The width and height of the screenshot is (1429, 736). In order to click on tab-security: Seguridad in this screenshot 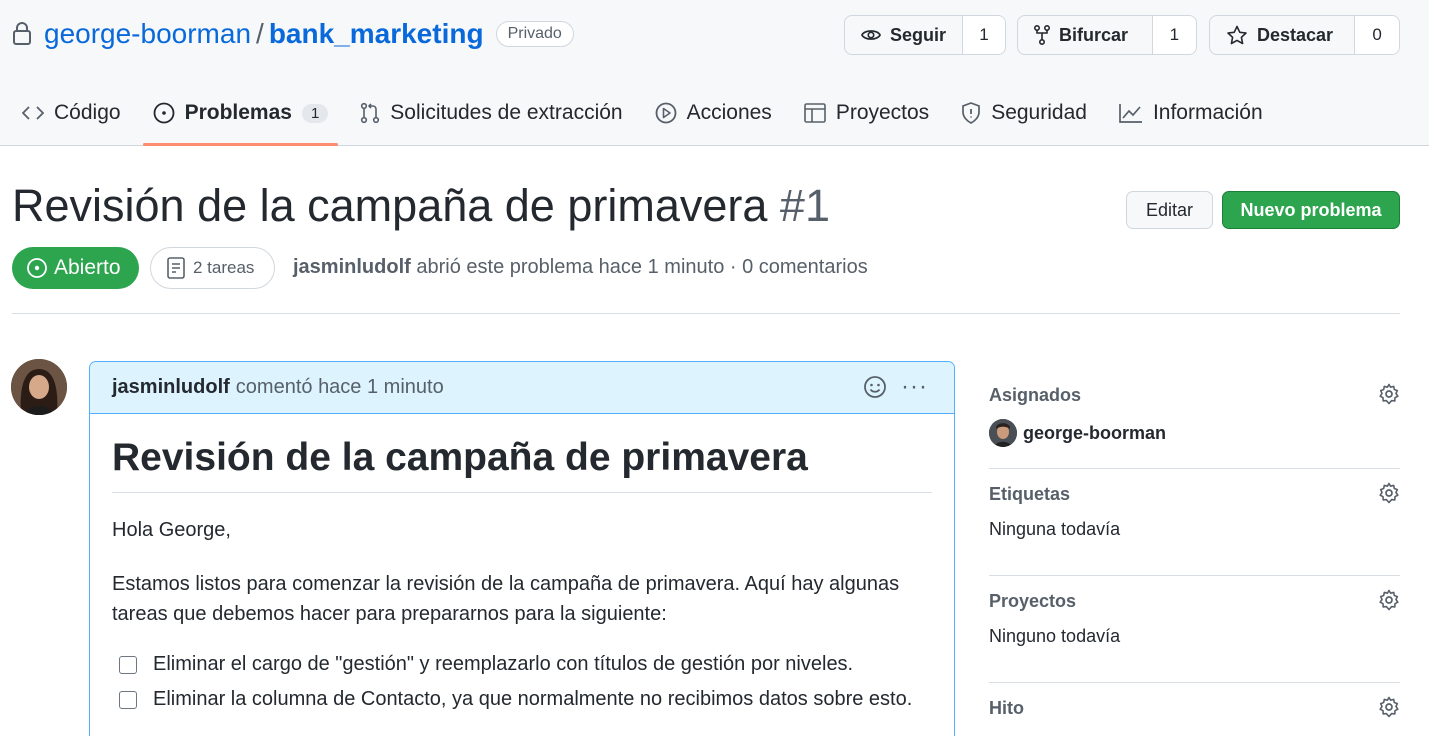, I will do `click(1024, 113)`.